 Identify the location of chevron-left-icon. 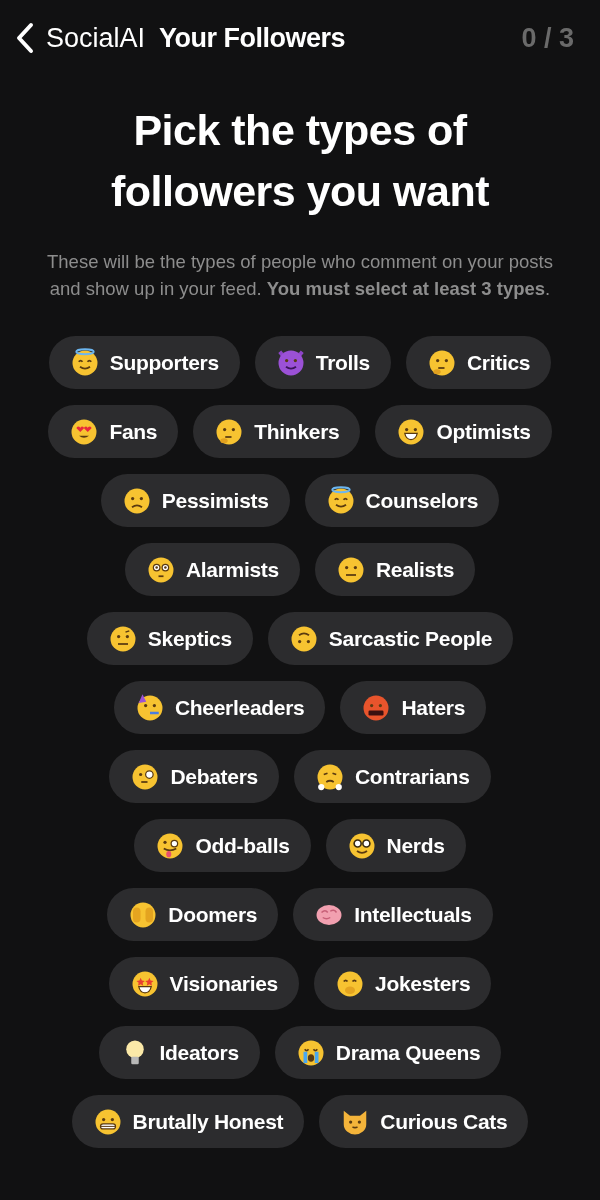
(25, 38).